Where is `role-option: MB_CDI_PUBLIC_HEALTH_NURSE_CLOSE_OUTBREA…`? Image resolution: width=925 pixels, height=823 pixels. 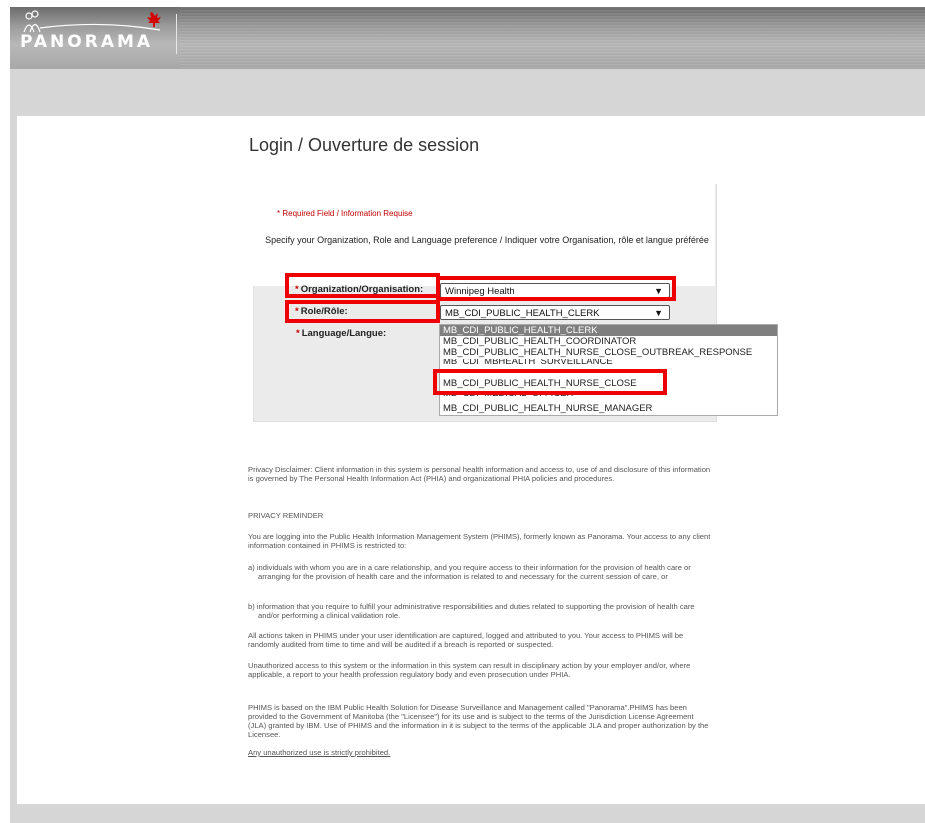 role-option: MB_CDI_PUBLIC_HEALTH_NURSE_CLOSE_OUTBREA… is located at coordinates (608, 352).